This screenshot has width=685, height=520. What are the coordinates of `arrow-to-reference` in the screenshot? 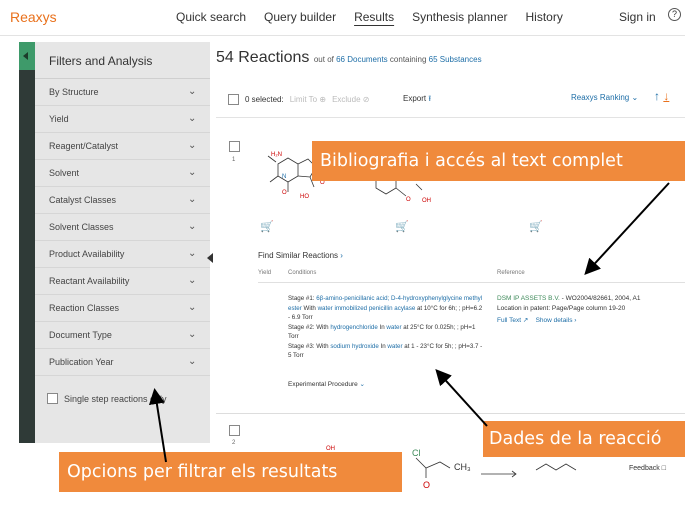 It's located at (627, 228).